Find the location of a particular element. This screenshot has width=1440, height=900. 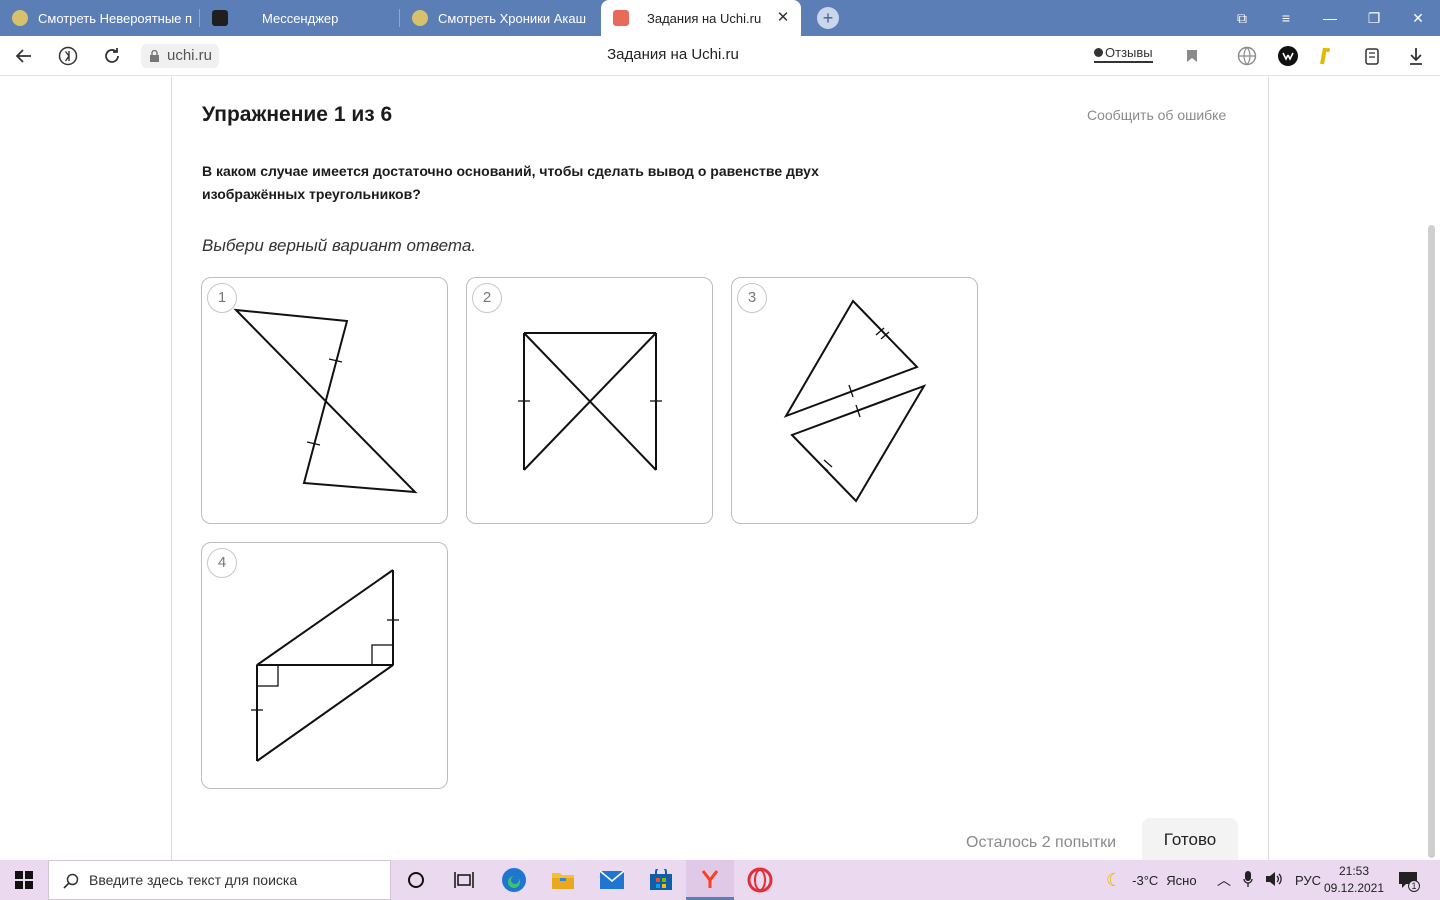

system-clock: 21:53 09.12.2021 is located at coordinates (1354, 880).